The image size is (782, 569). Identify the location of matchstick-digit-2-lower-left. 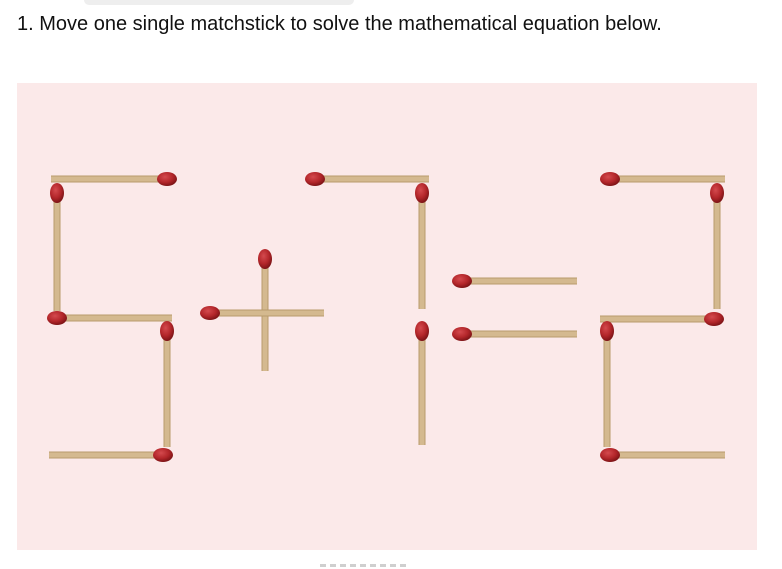
(607, 384).